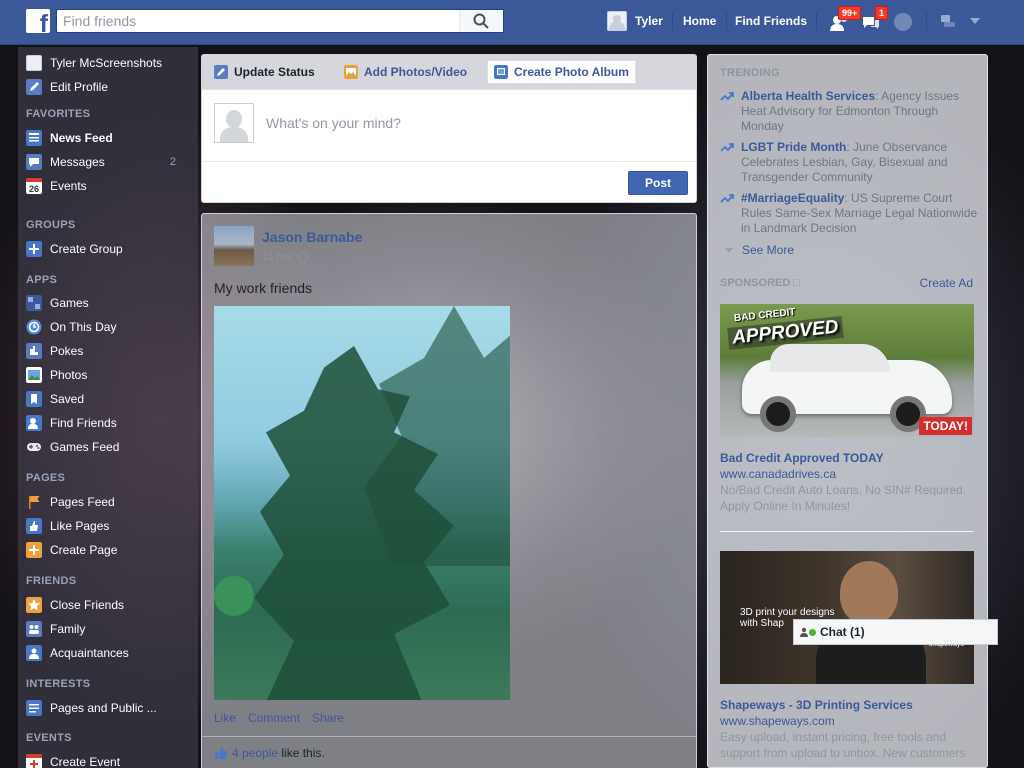  What do you see at coordinates (34, 526) in the screenshot?
I see `like-pages-icon` at bounding box center [34, 526].